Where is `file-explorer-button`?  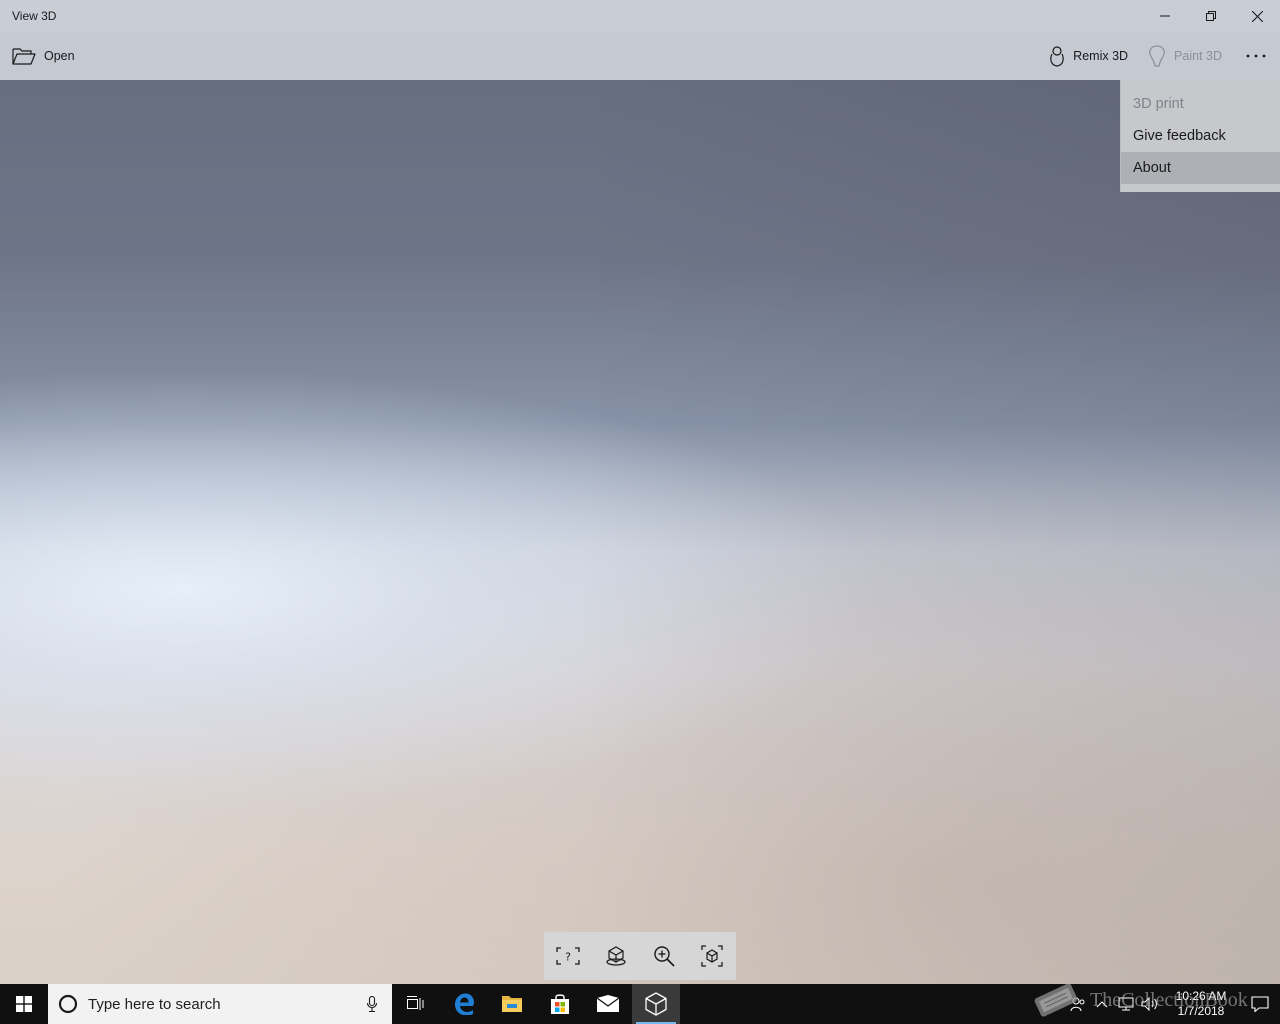 file-explorer-button is located at coordinates (512, 1004).